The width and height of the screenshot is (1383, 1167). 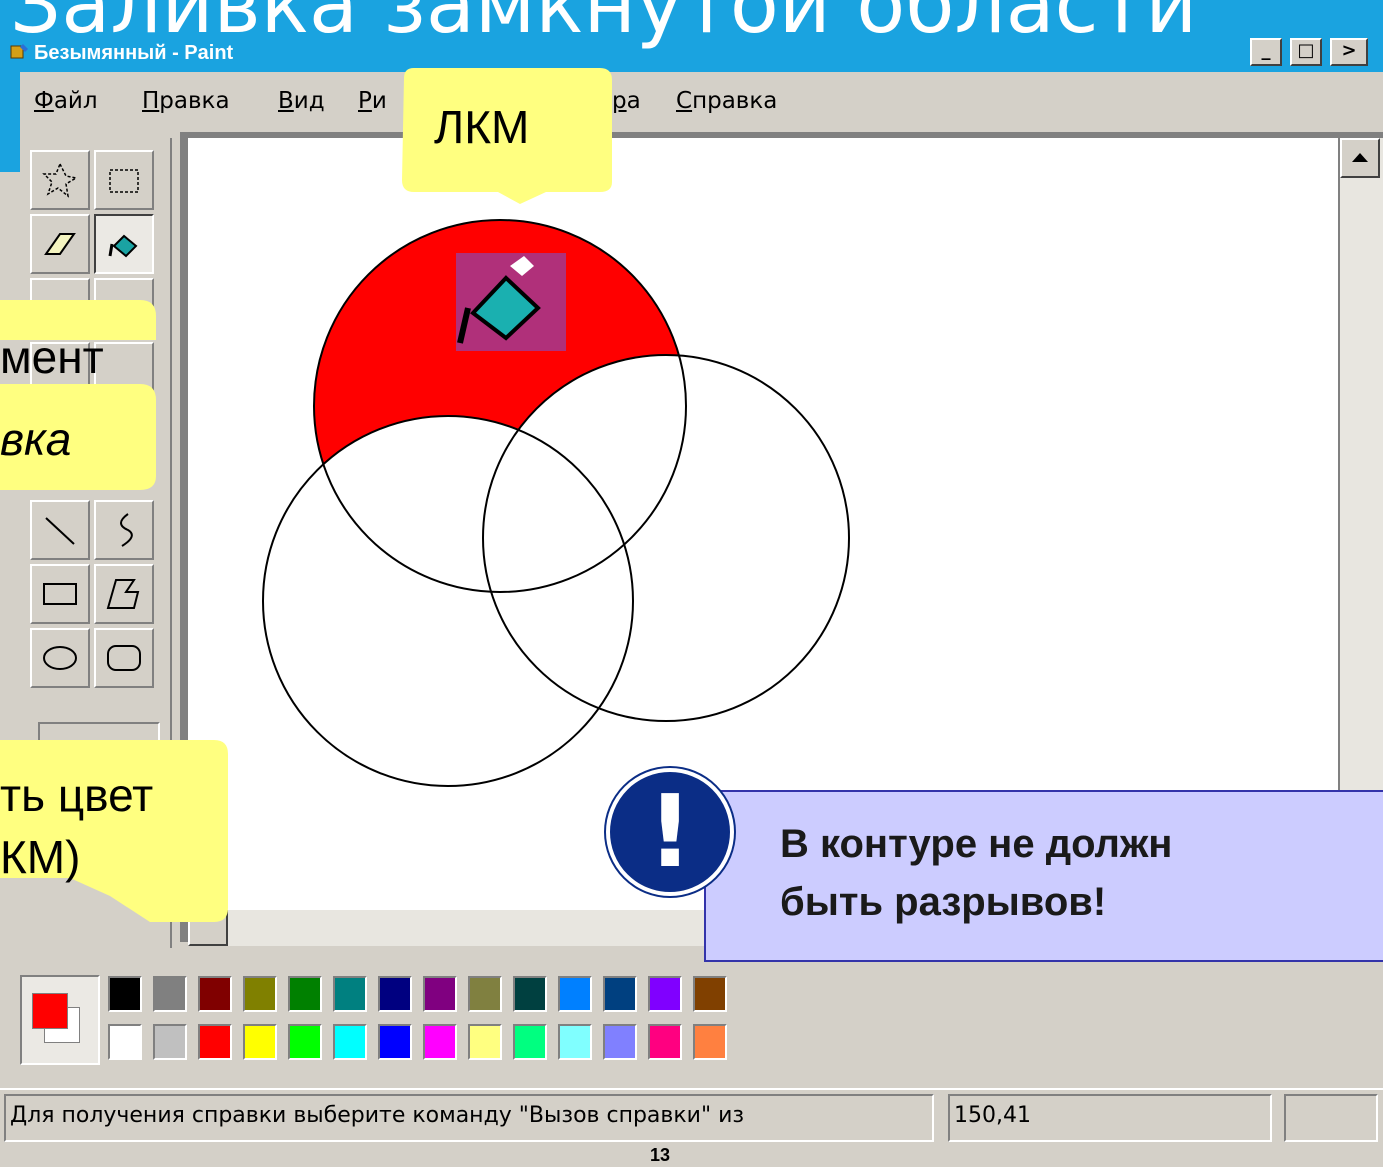 I want to click on warning-line2: быть разрывов!, so click(x=943, y=902).